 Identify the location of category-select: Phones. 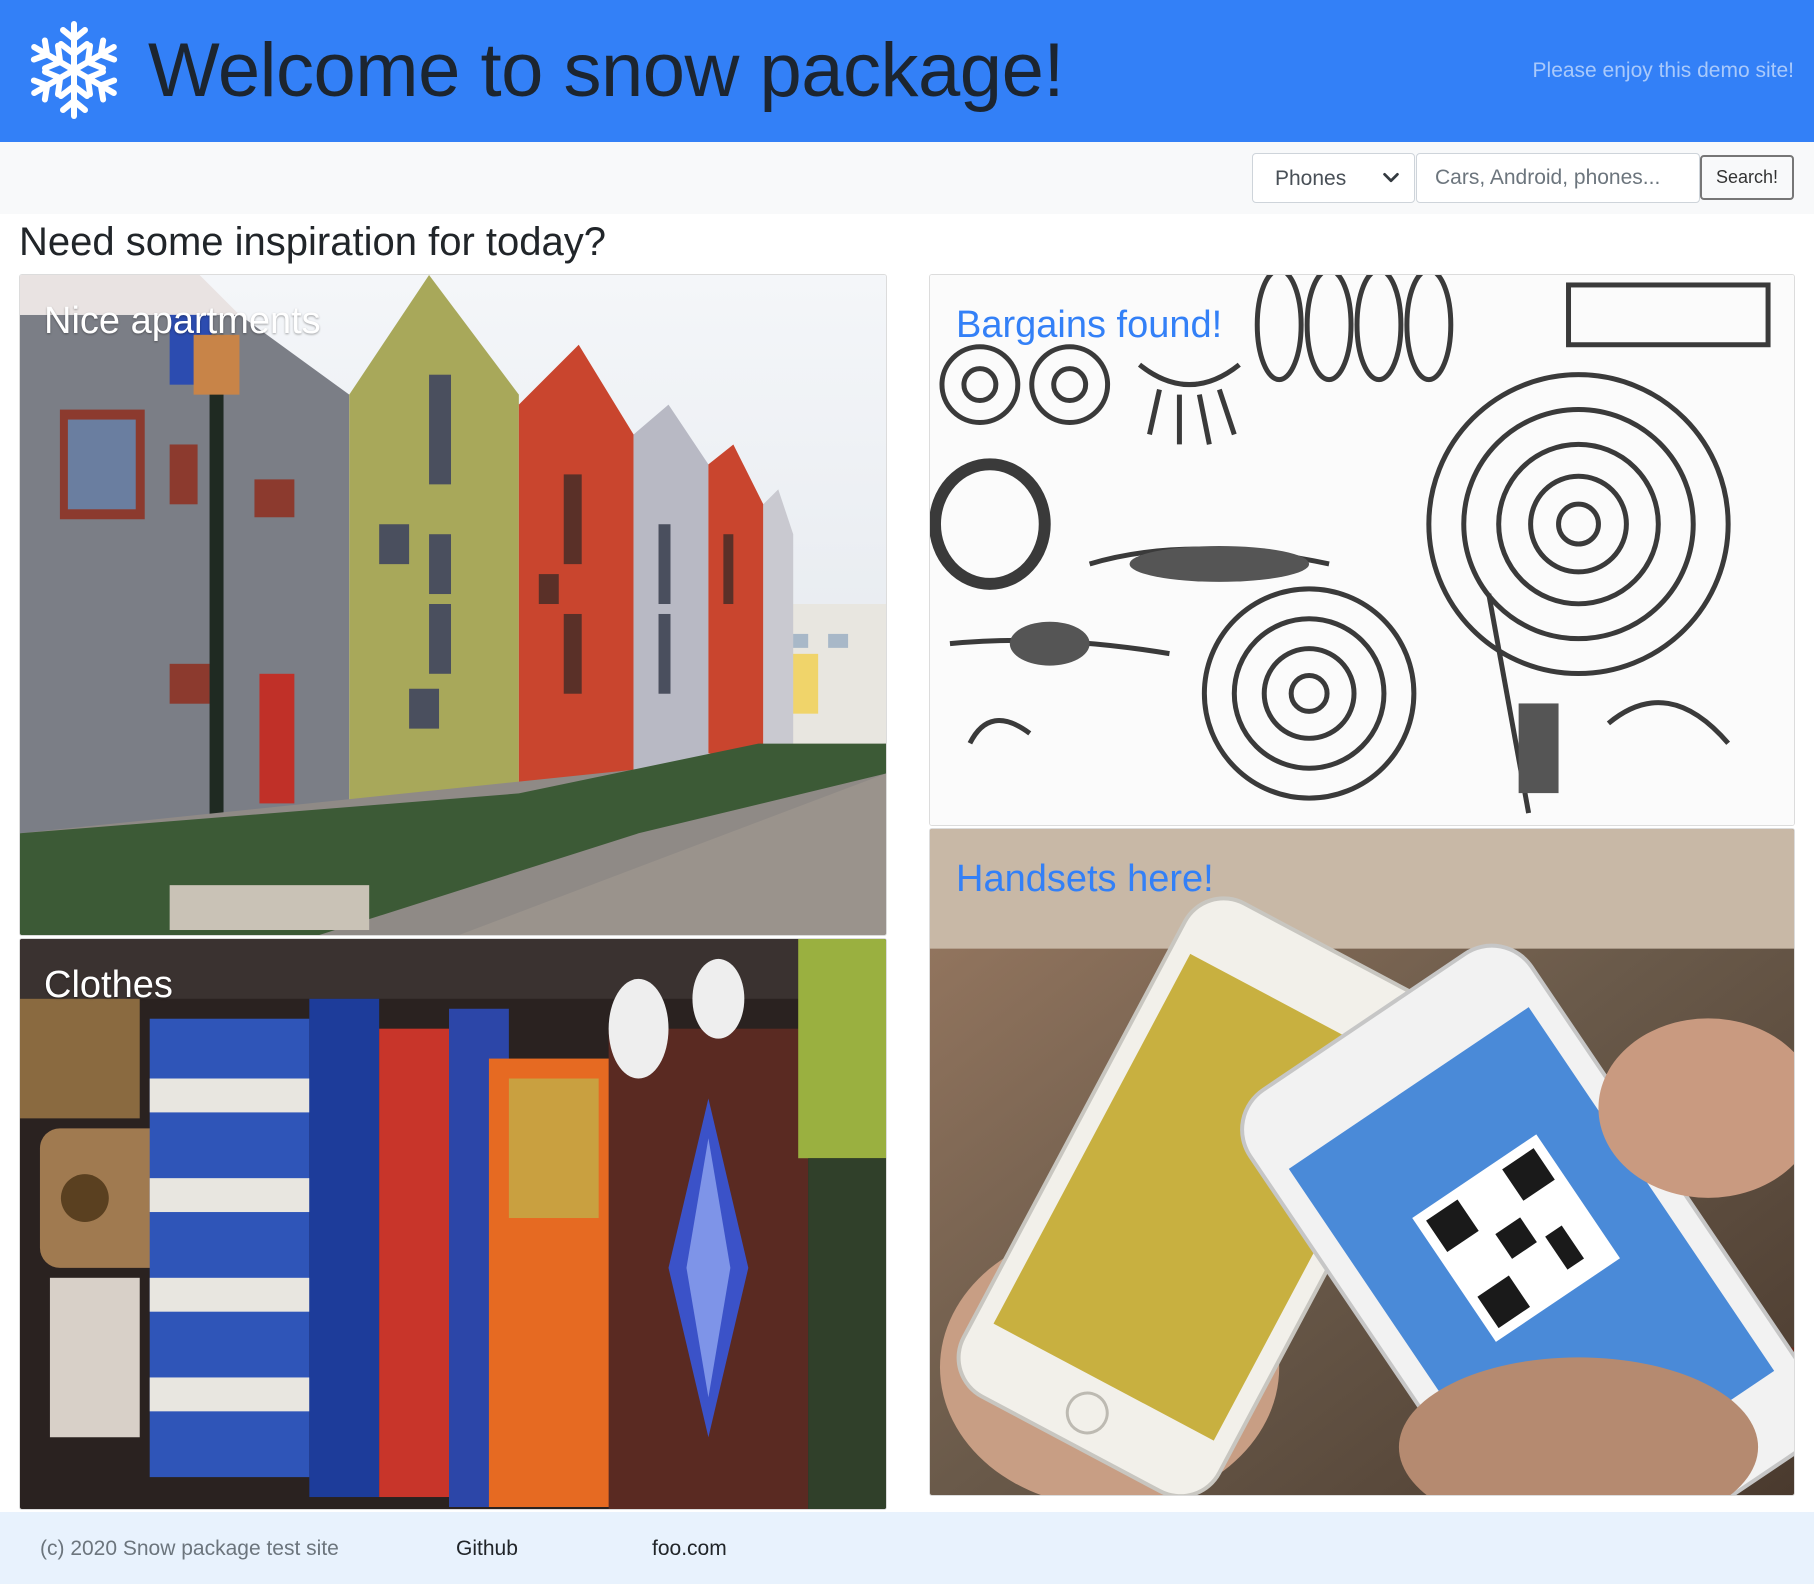
(1333, 178).